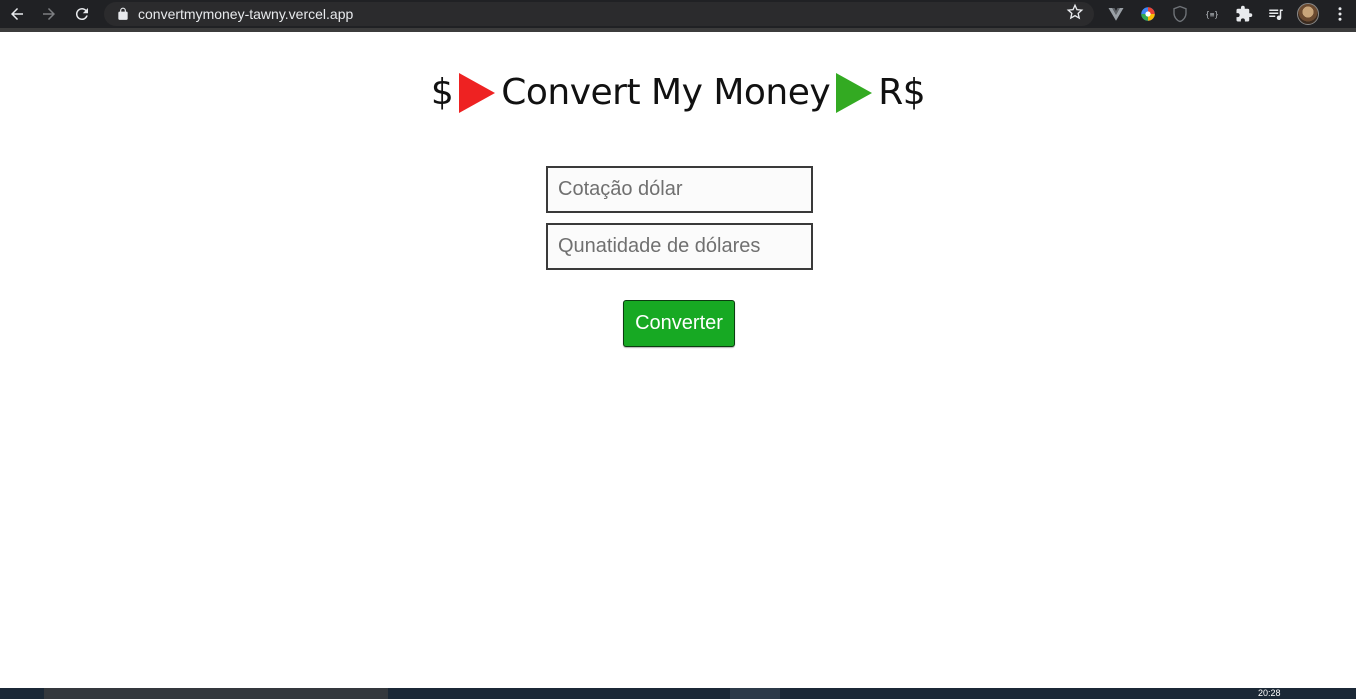  I want to click on browser-toolbar: convertmymoney-tawny.vercel.app {≡}, so click(678, 14).